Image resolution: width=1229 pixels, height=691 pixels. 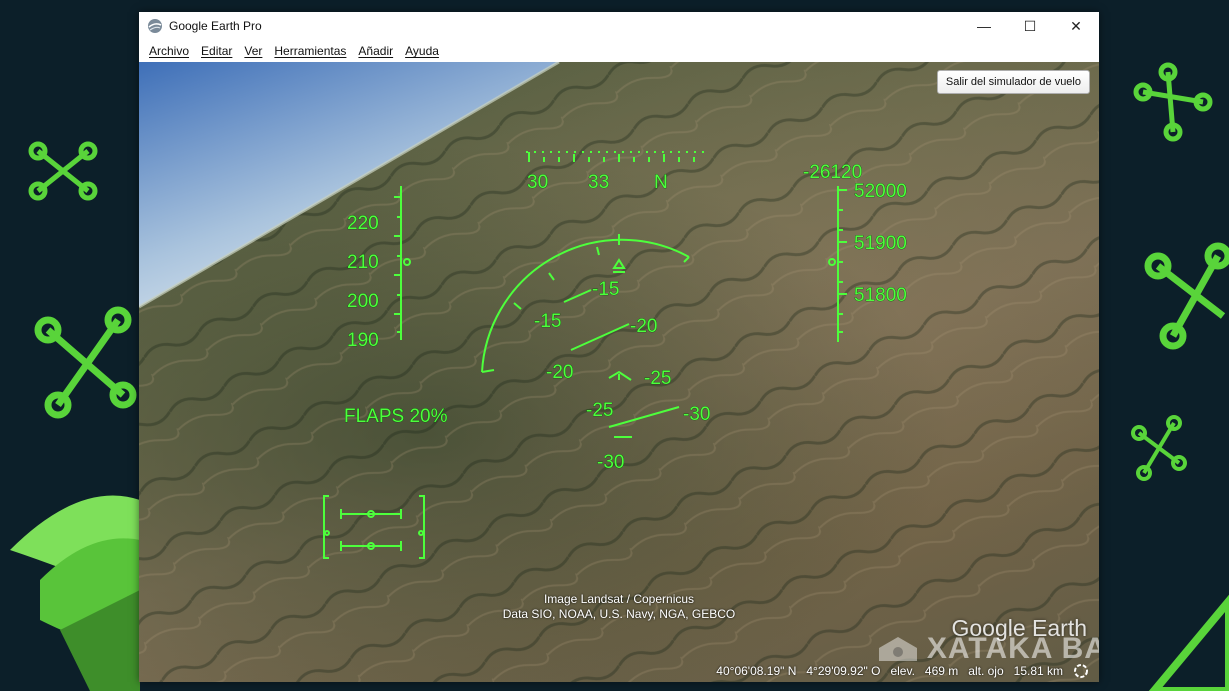 I want to click on loading-icon, so click(x=1081, y=671).